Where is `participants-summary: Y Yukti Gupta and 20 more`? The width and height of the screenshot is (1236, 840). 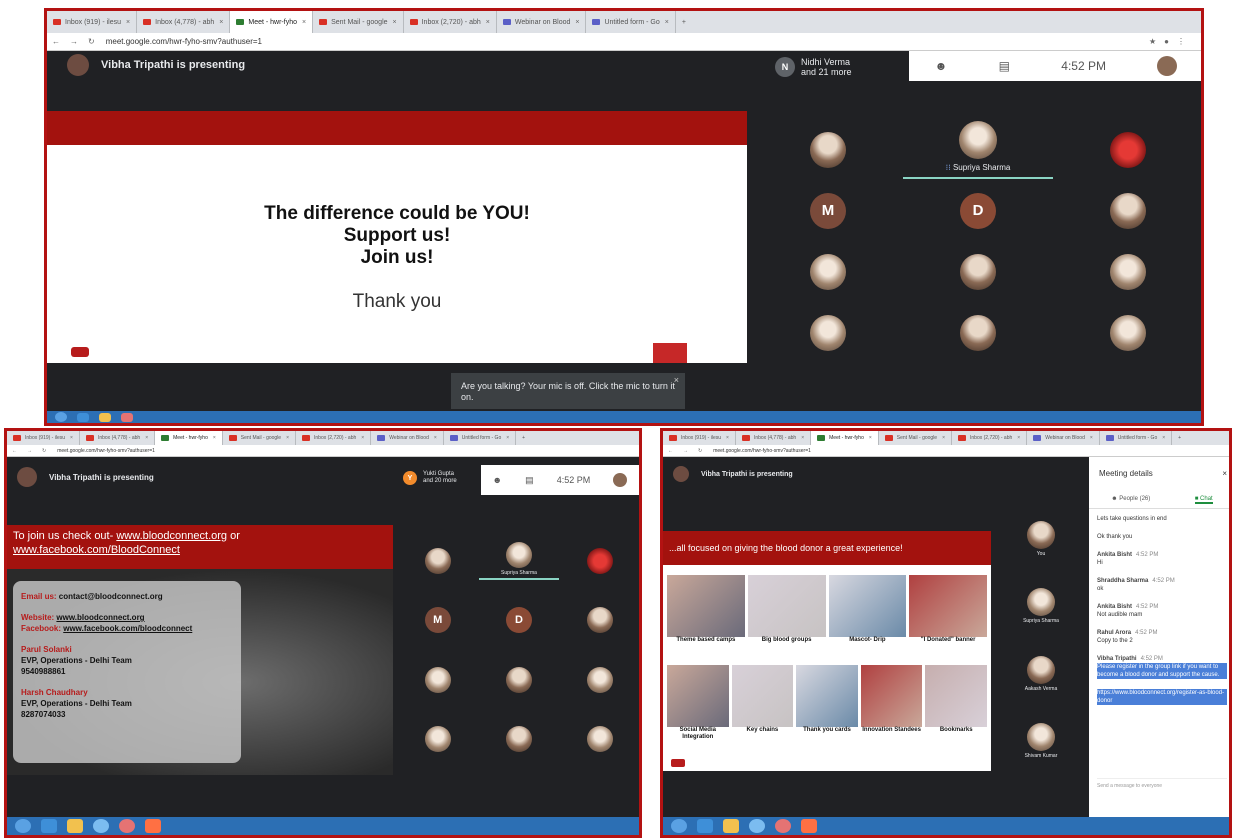 participants-summary: Y Yukti Gupta and 20 more is located at coordinates (430, 478).